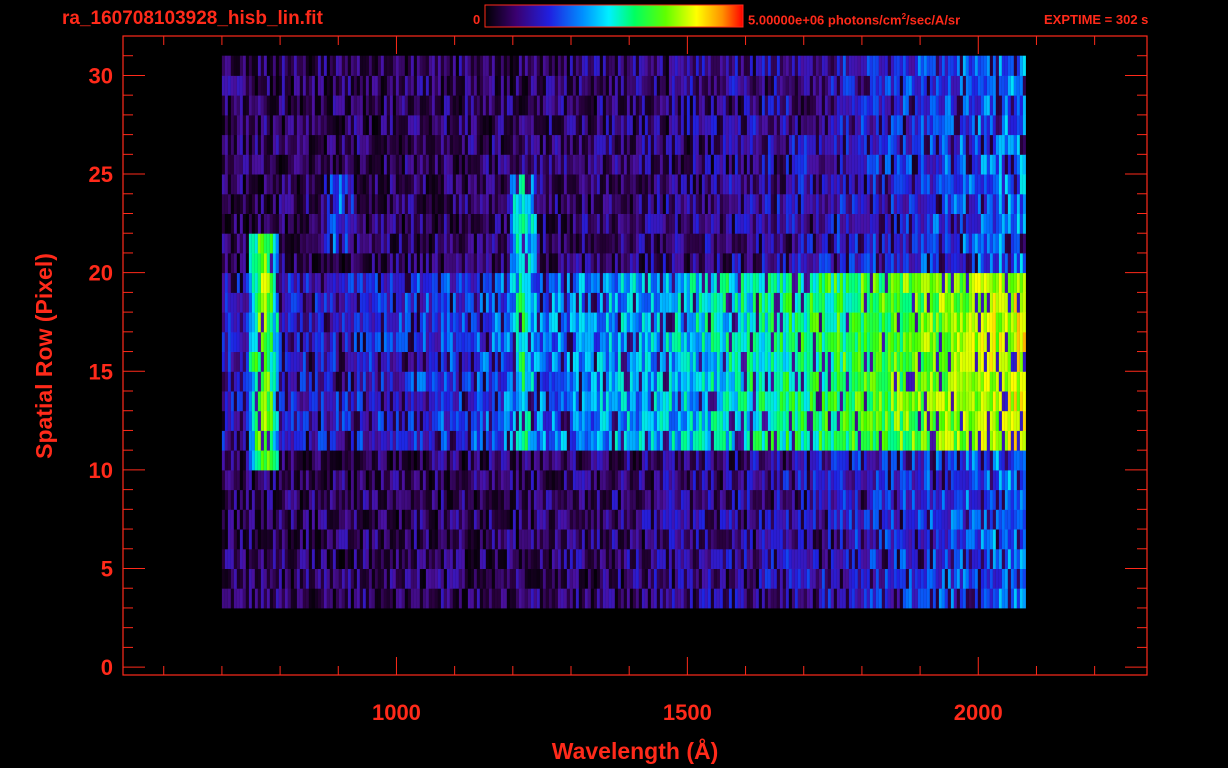 This screenshot has height=768, width=1228. Describe the element at coordinates (1096, 19) in the screenshot. I see `exptime-label: EXPTIME = 302 s` at that location.